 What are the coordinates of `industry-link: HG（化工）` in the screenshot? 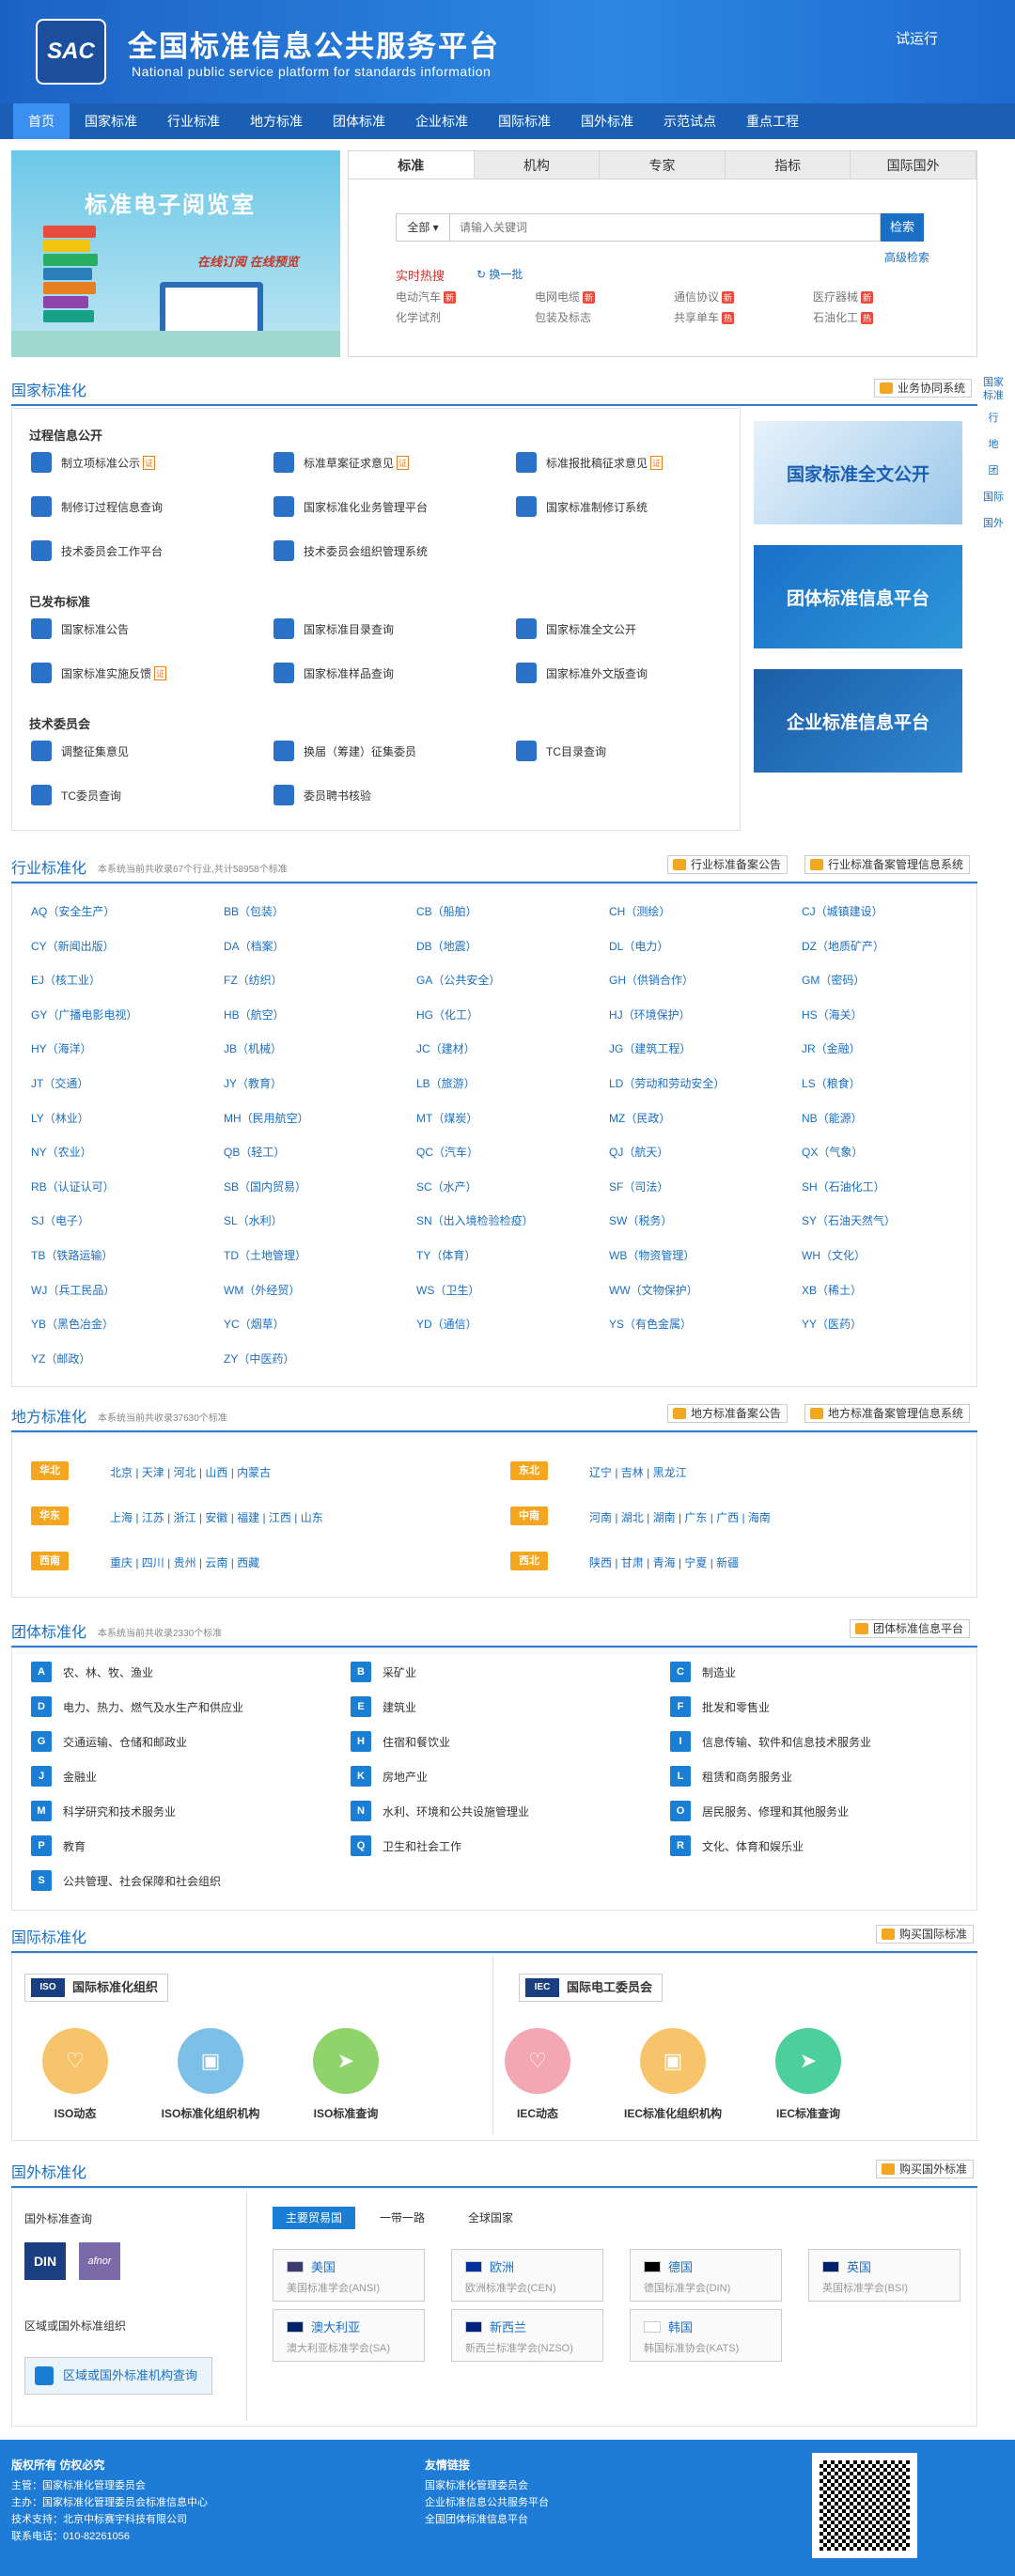 It's located at (447, 1015).